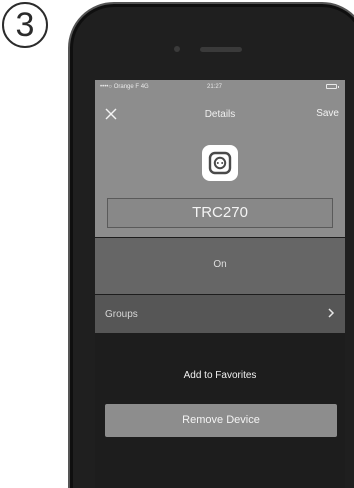 This screenshot has height=488, width=354. I want to click on step-number-badge: 3, so click(25, 25).